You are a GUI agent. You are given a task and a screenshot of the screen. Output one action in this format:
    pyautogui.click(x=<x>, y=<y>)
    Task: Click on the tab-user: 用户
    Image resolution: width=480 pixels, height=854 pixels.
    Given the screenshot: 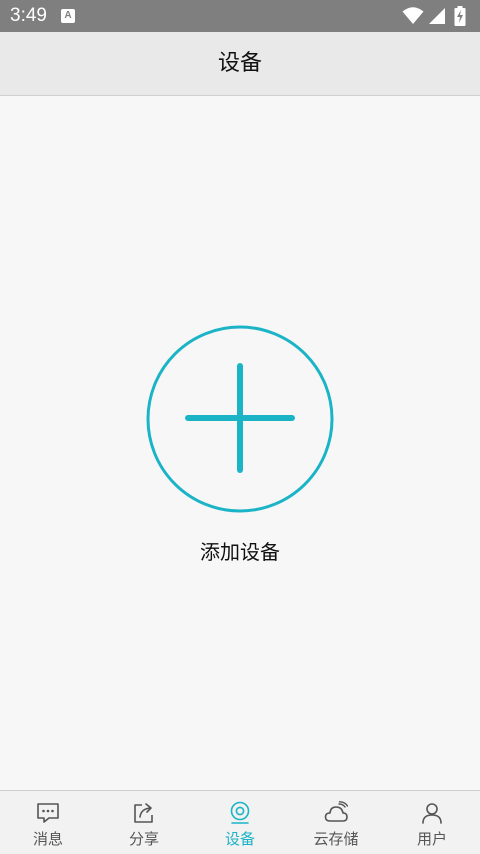 What is the action you would take?
    pyautogui.click(x=432, y=822)
    